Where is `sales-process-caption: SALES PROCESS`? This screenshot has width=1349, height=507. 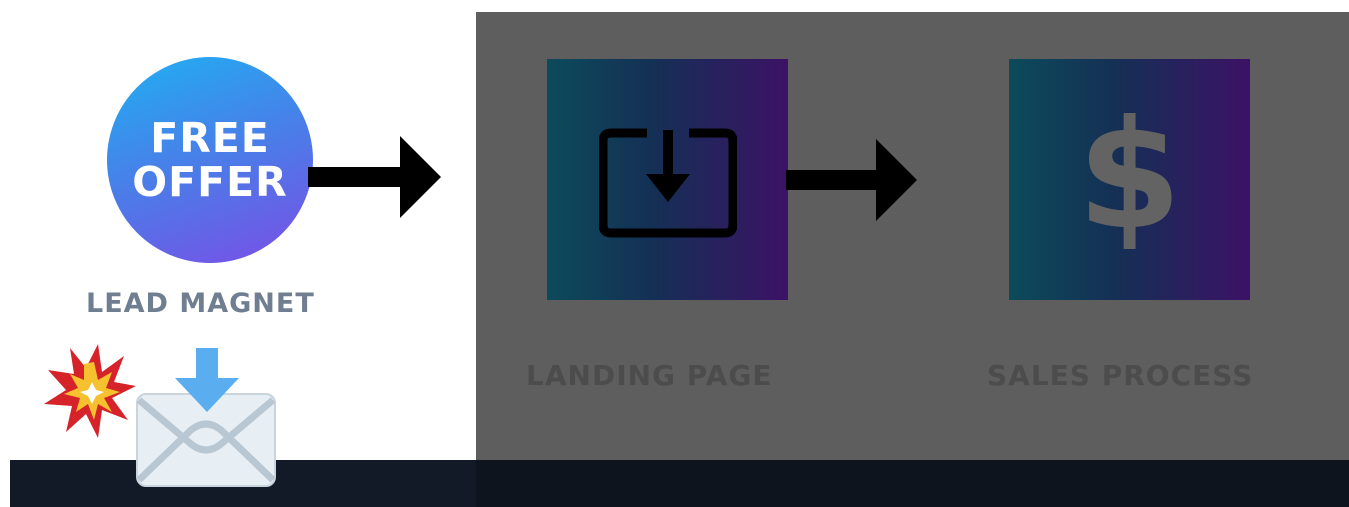 sales-process-caption: SALES PROCESS is located at coordinates (1120, 375).